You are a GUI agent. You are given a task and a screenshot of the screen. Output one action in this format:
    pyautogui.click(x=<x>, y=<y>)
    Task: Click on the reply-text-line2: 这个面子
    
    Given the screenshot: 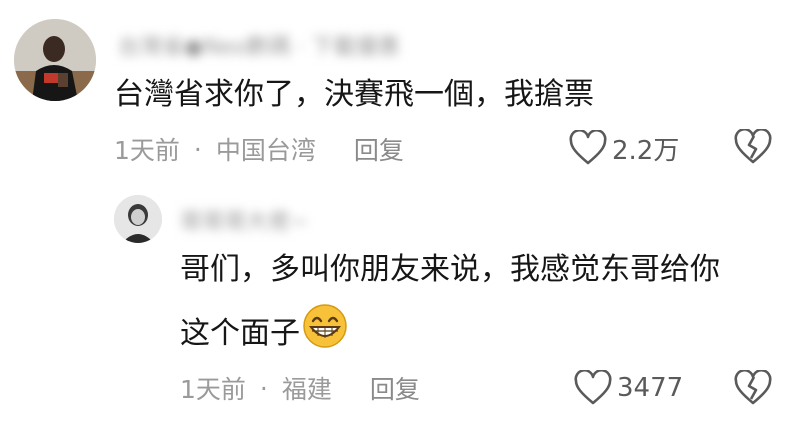 What is the action you would take?
    pyautogui.click(x=264, y=334)
    